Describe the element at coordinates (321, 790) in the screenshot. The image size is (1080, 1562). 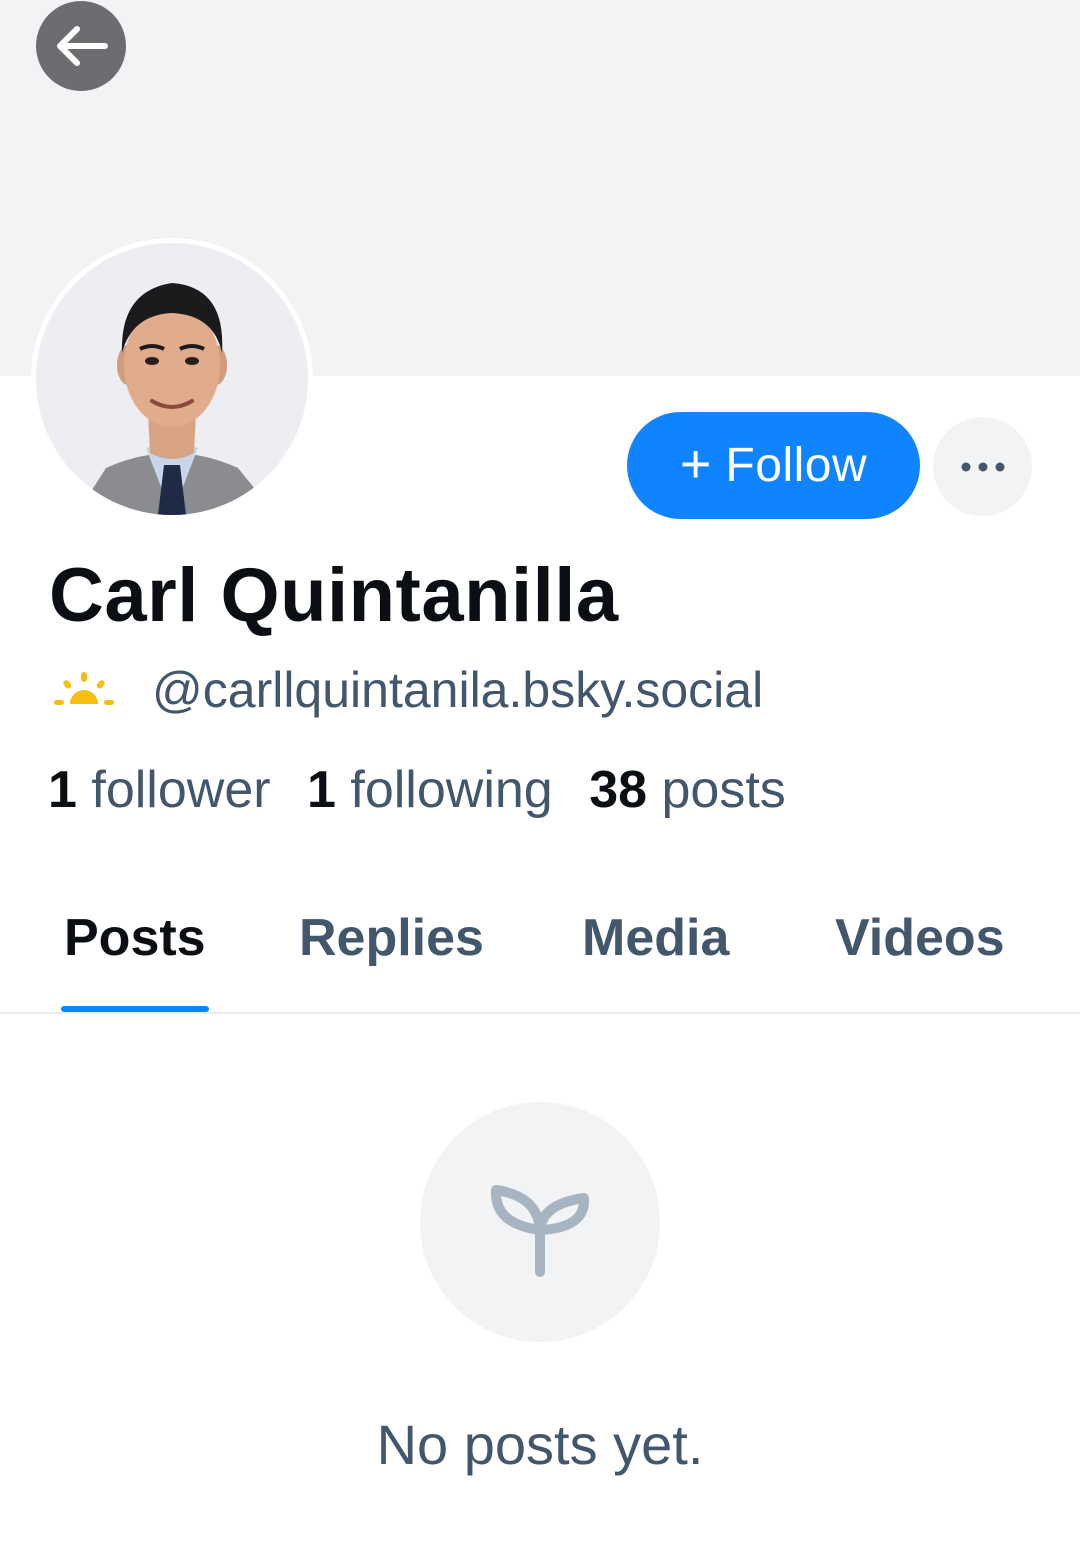
I see `following-count: 1` at that location.